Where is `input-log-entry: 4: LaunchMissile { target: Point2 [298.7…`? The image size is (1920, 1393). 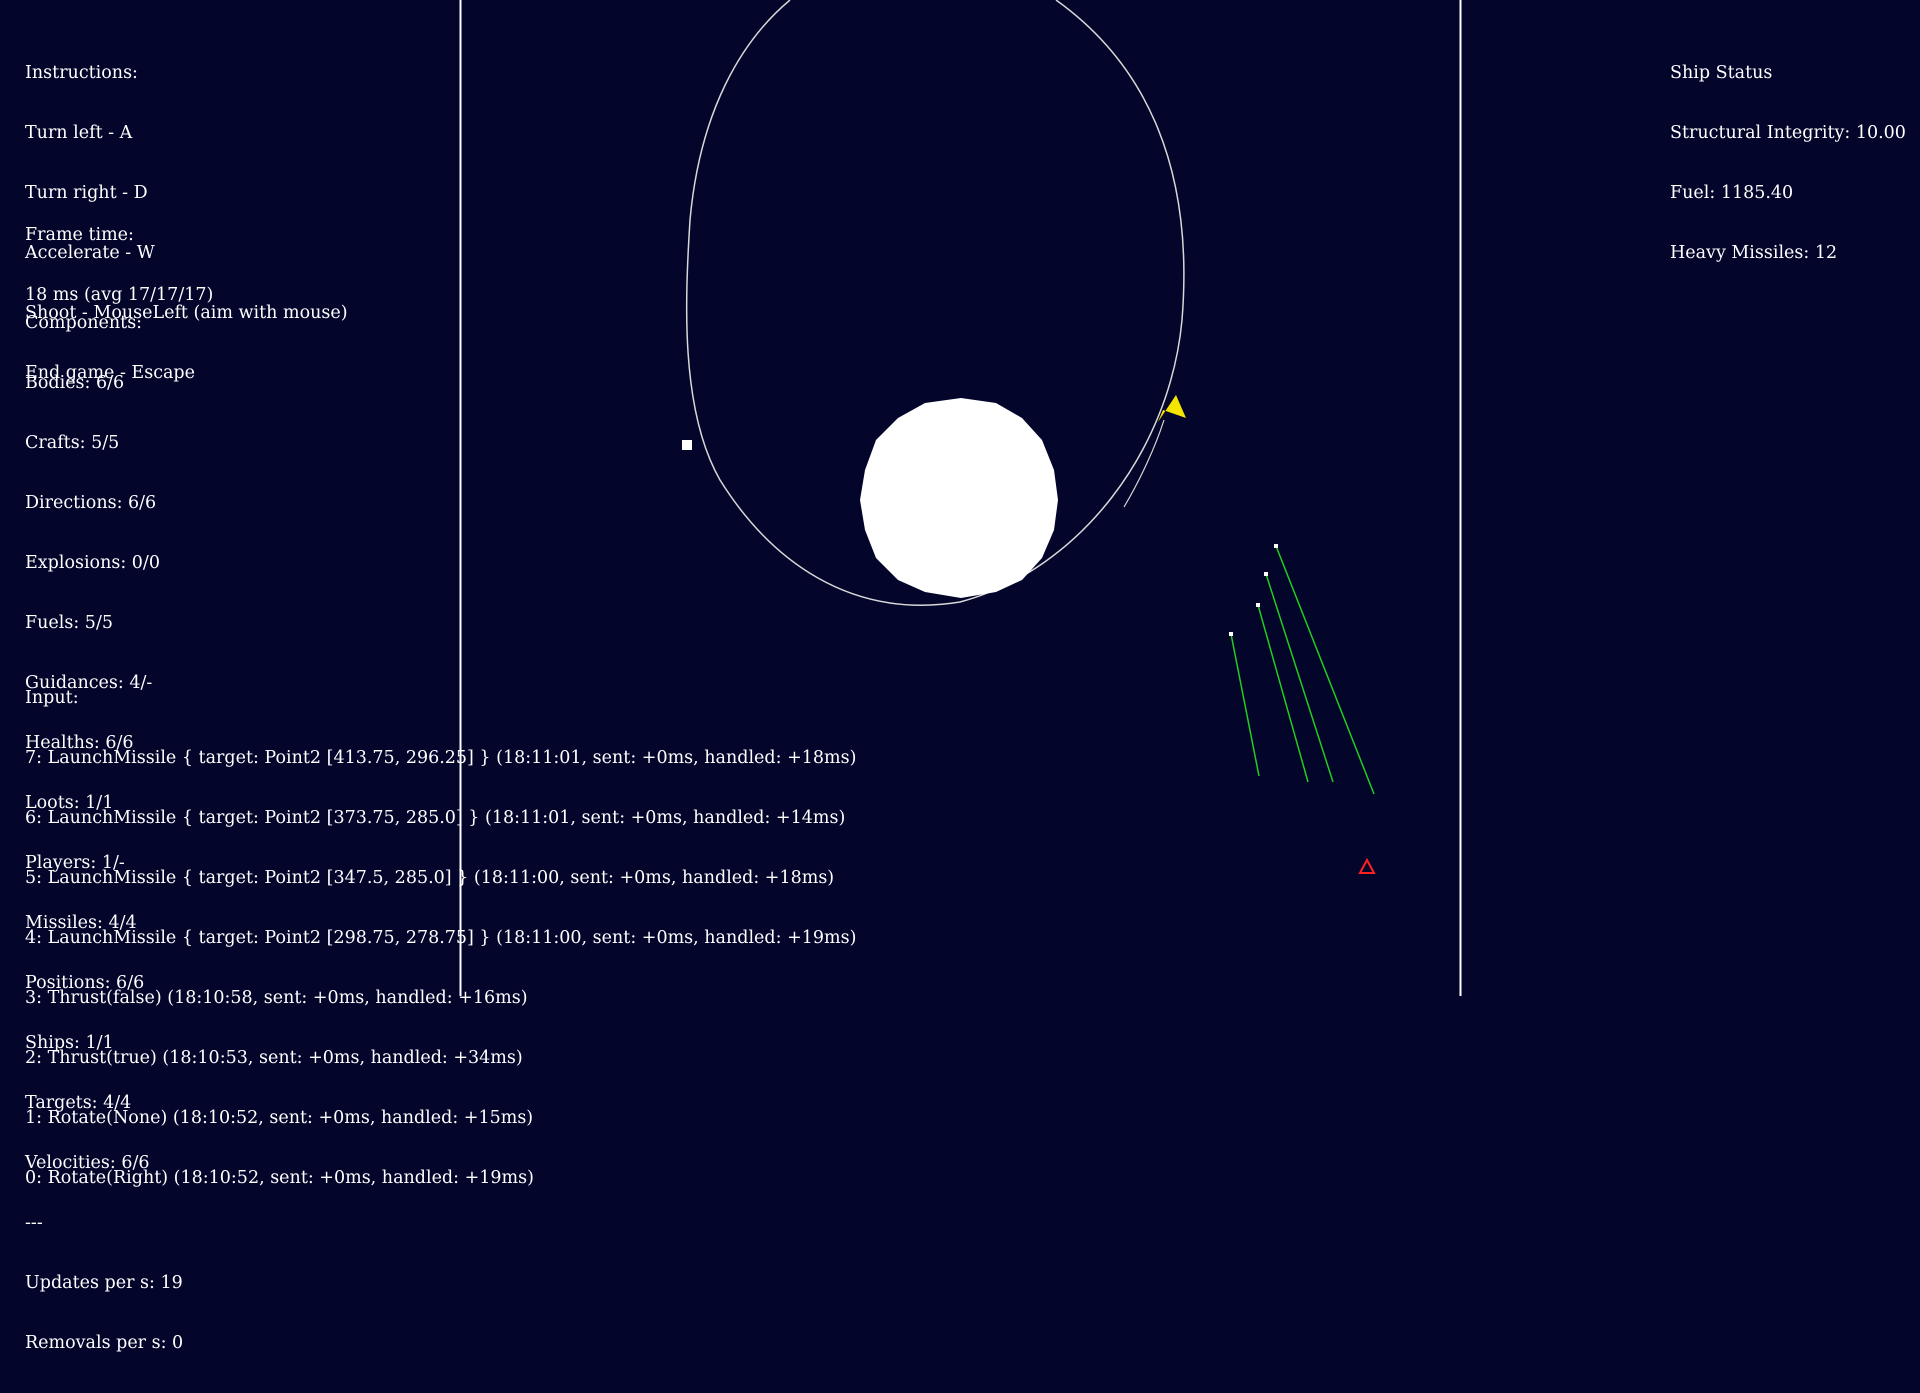
input-log-entry: 4: LaunchMissile { target: Point2 [298.7… is located at coordinates (441, 938).